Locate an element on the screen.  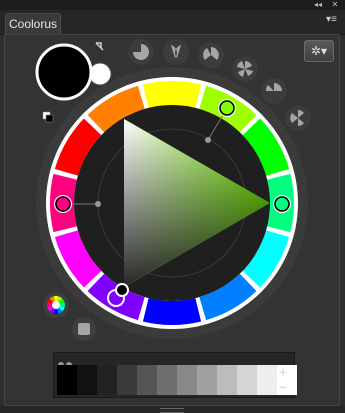
gear-icon: ✲▾ is located at coordinates (319, 51).